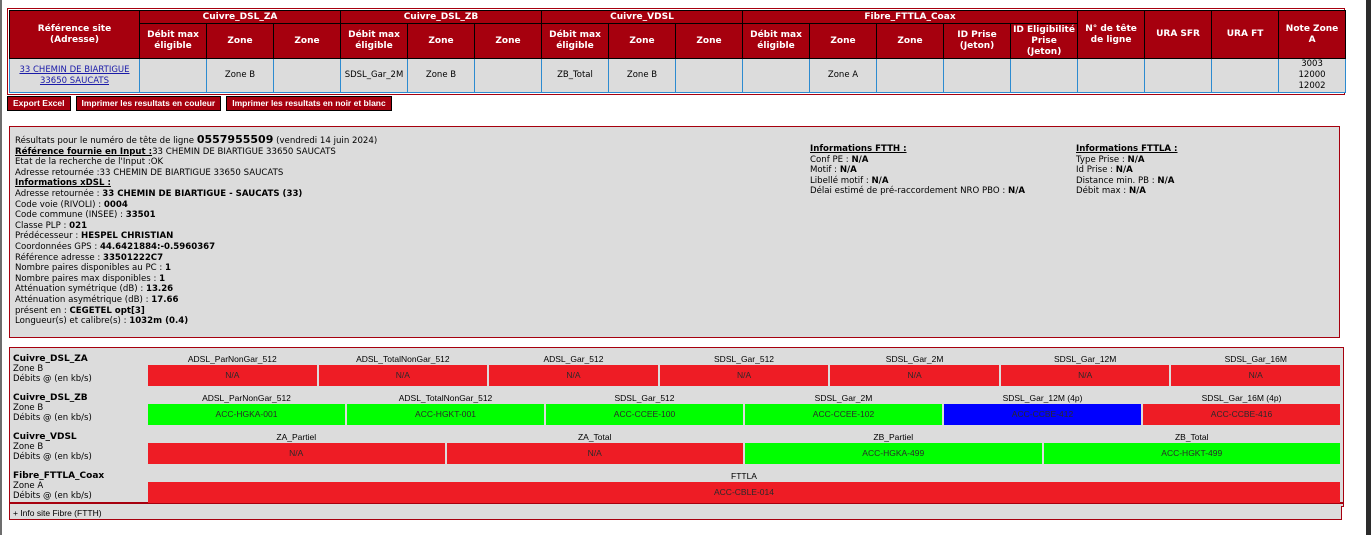 The image size is (1371, 535). I want to click on offer-status-green: ACC-HGKT-001, so click(445, 414).